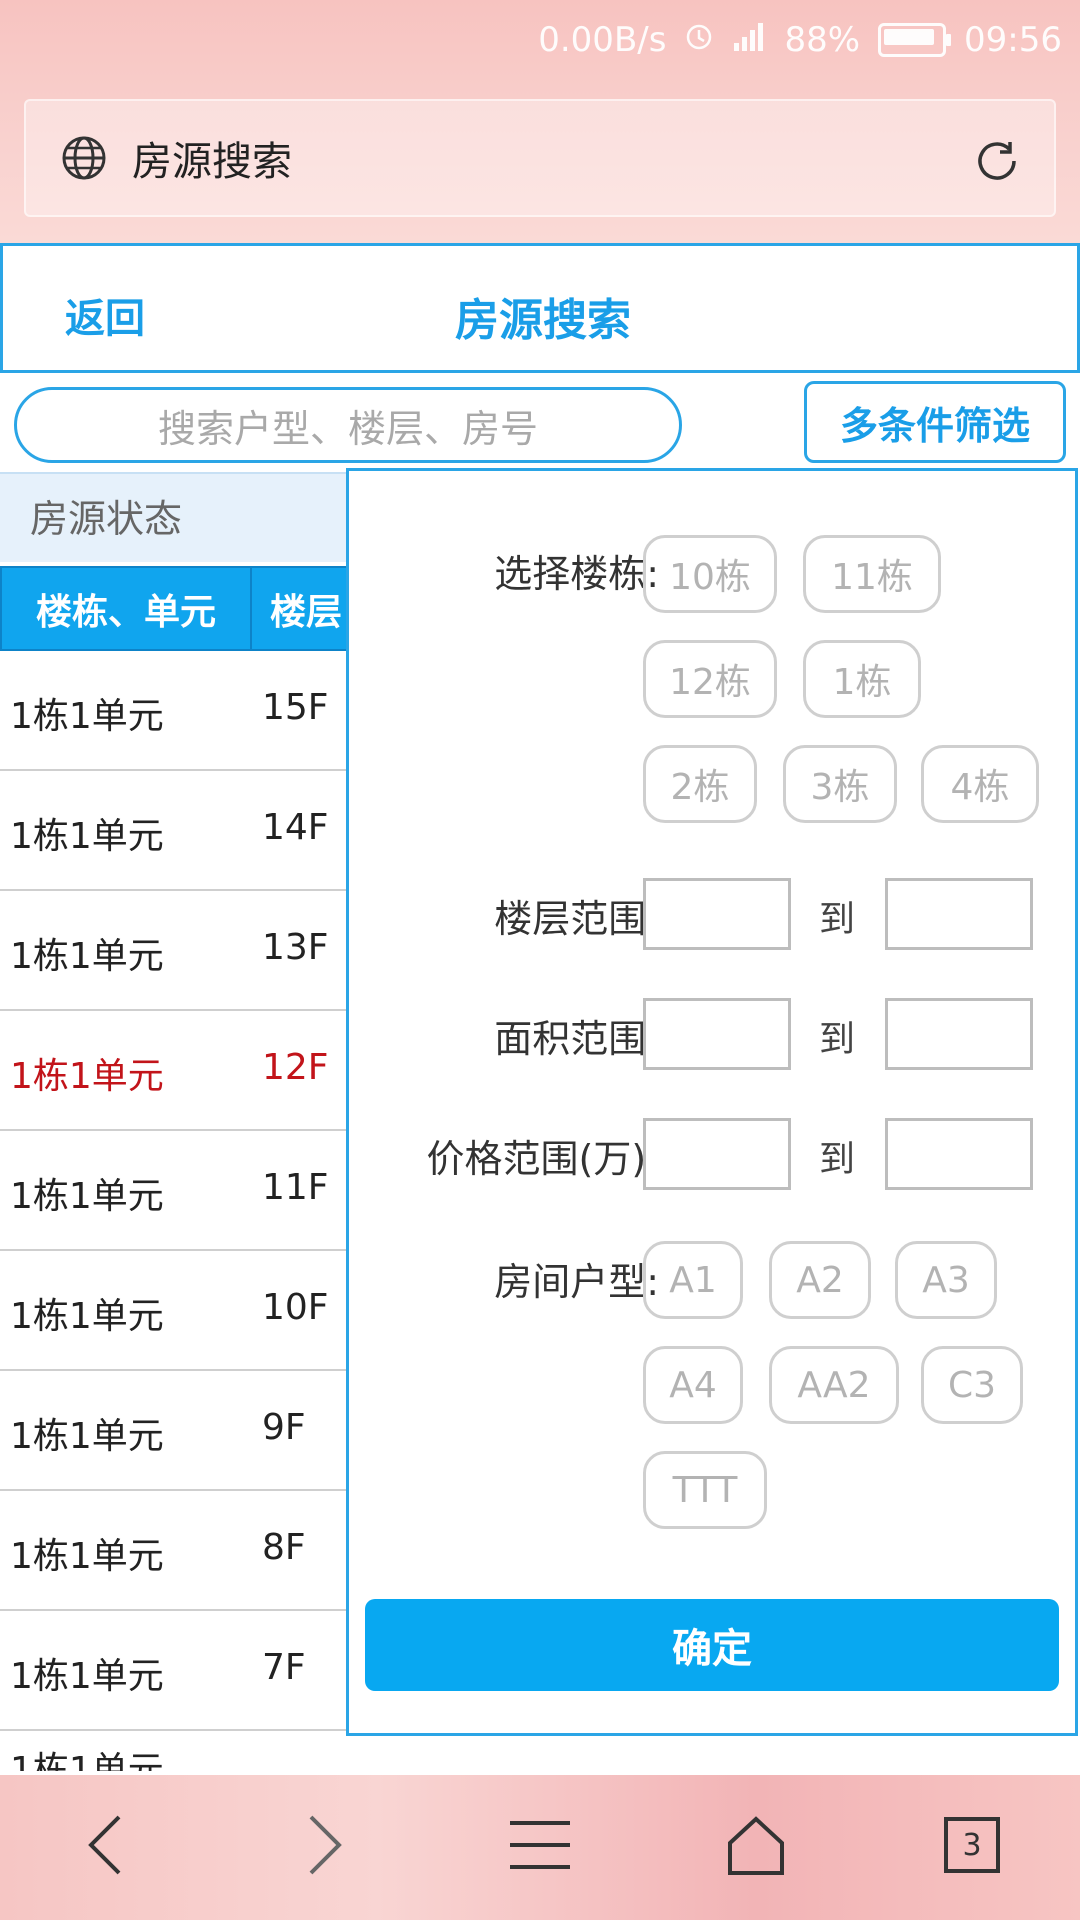 The width and height of the screenshot is (1080, 1920). I want to click on column-header-floor: 楼层, so click(299, 608).